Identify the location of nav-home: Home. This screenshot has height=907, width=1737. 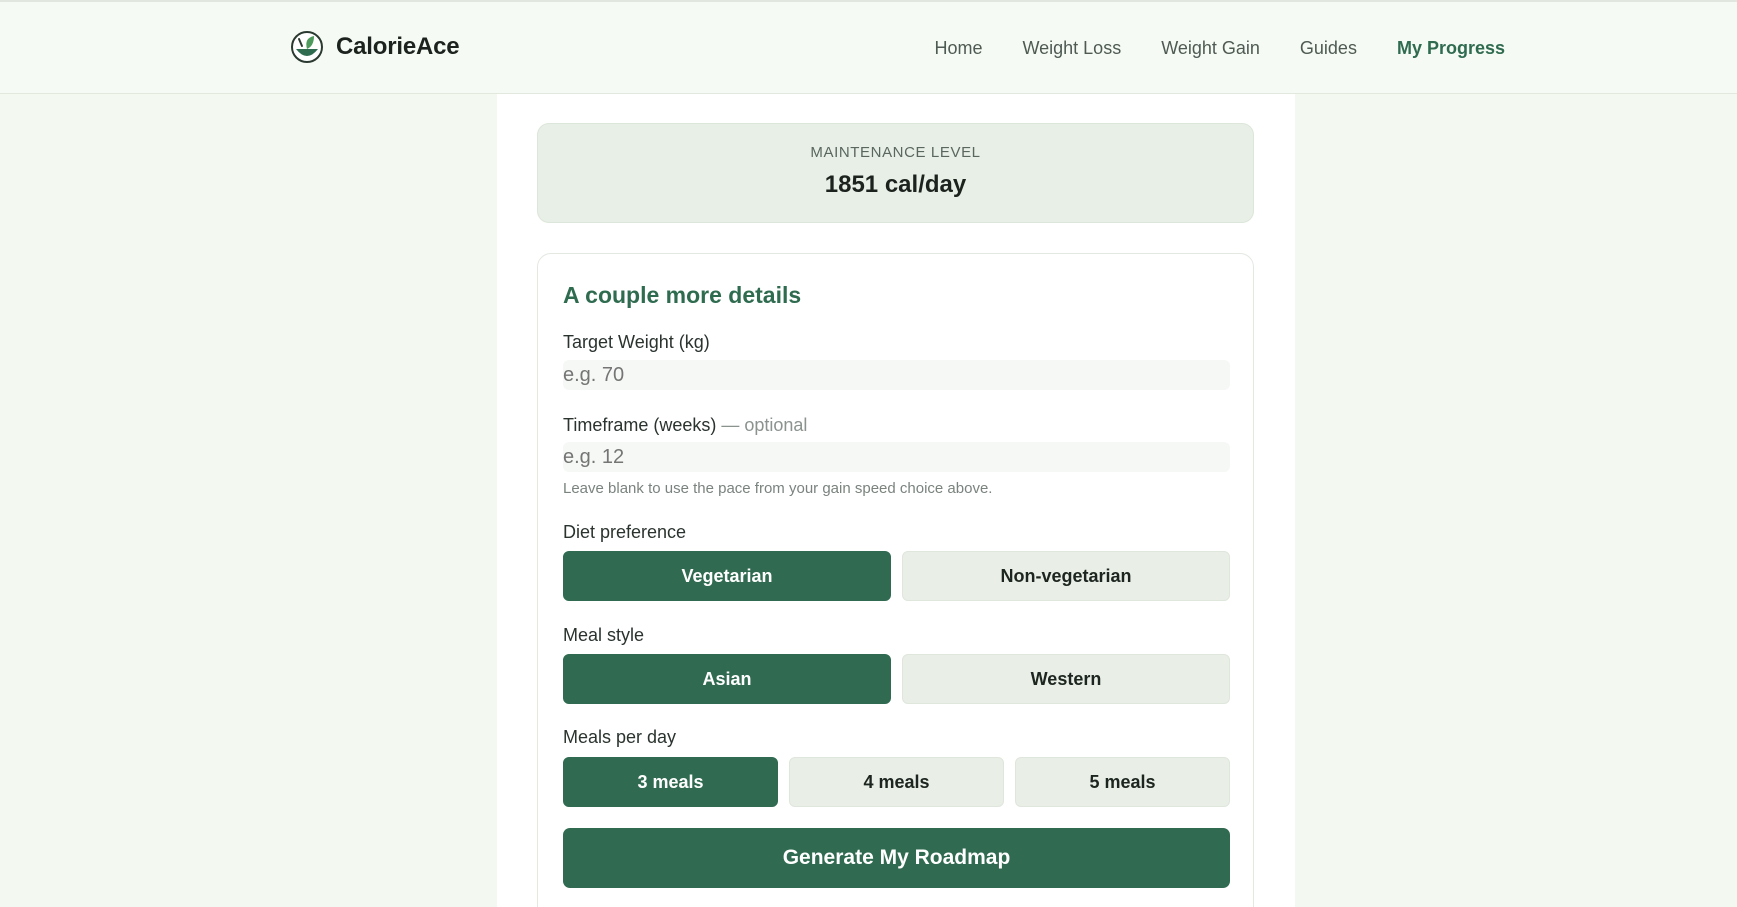
(958, 48).